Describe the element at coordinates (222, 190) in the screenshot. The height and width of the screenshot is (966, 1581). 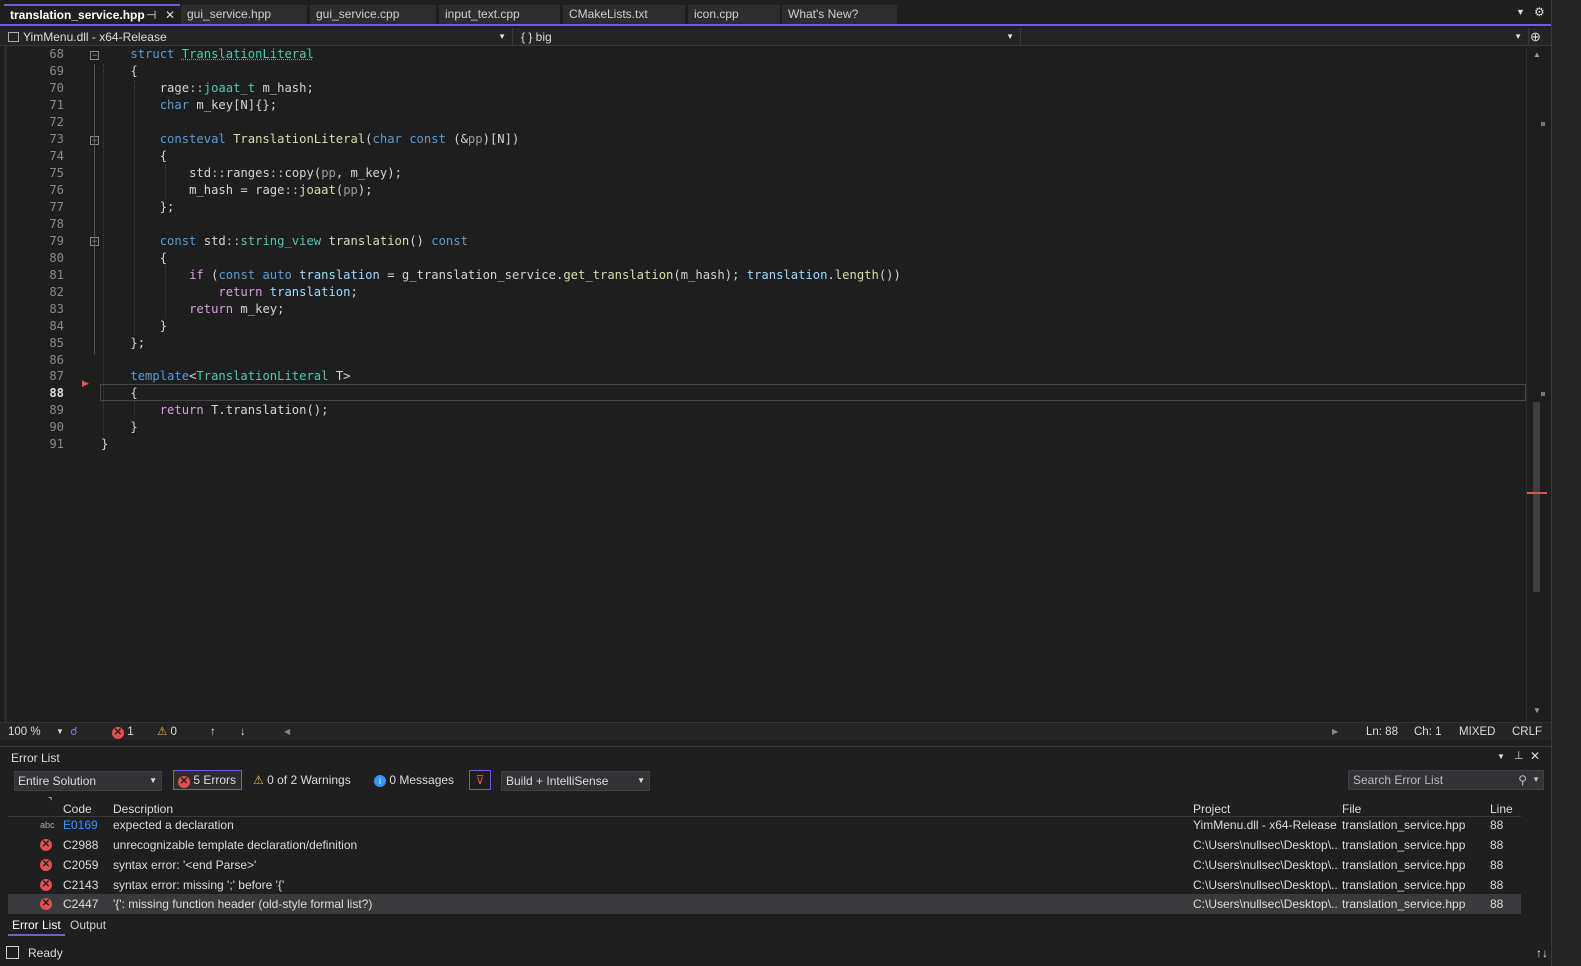
I see `token: m_hash =` at that location.